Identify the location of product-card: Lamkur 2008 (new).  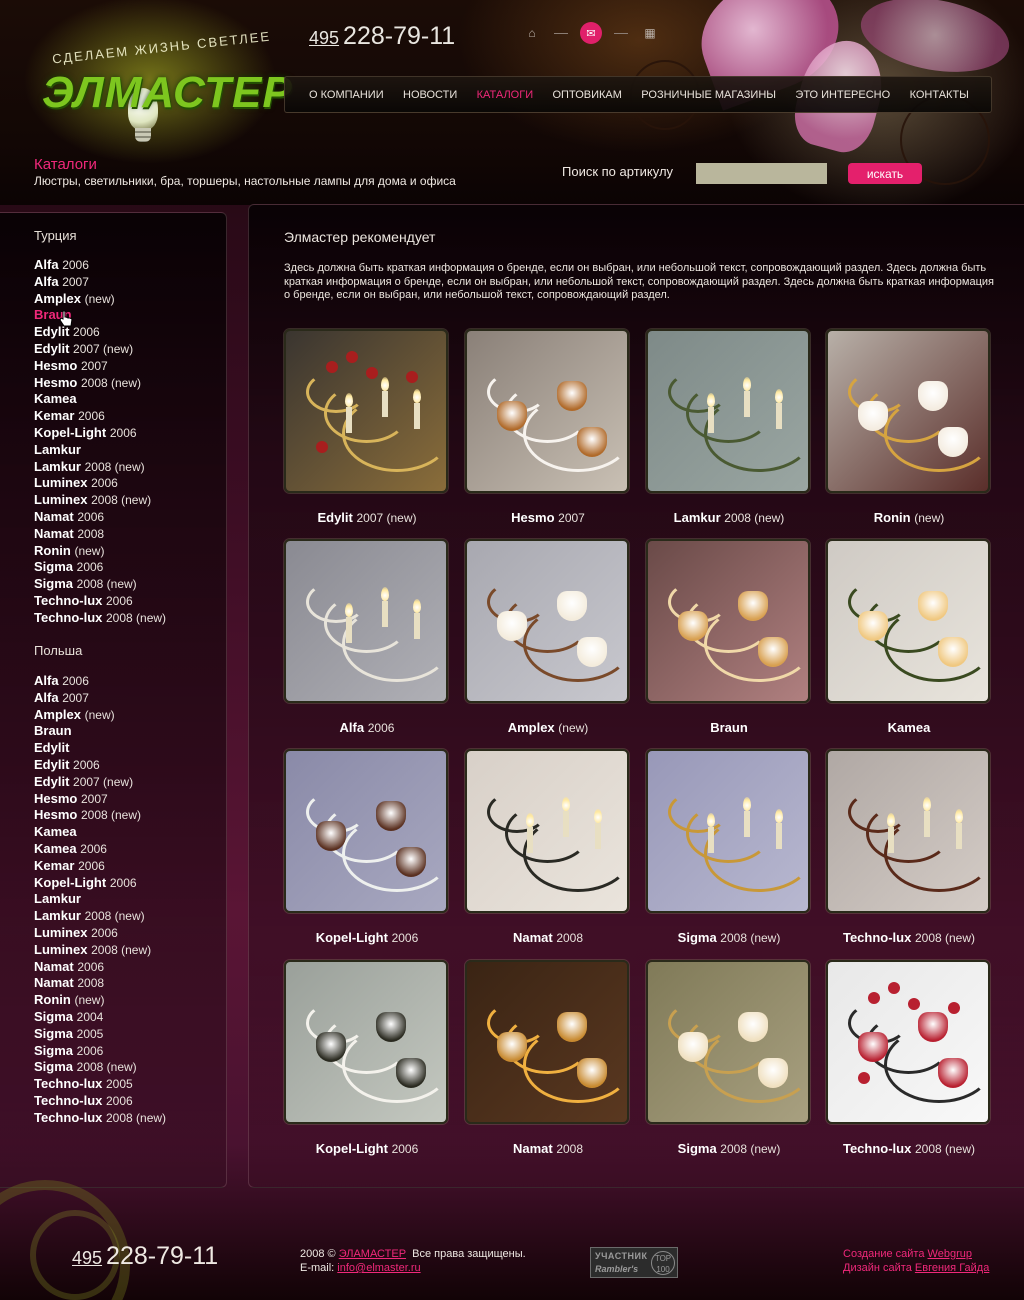
(729, 427).